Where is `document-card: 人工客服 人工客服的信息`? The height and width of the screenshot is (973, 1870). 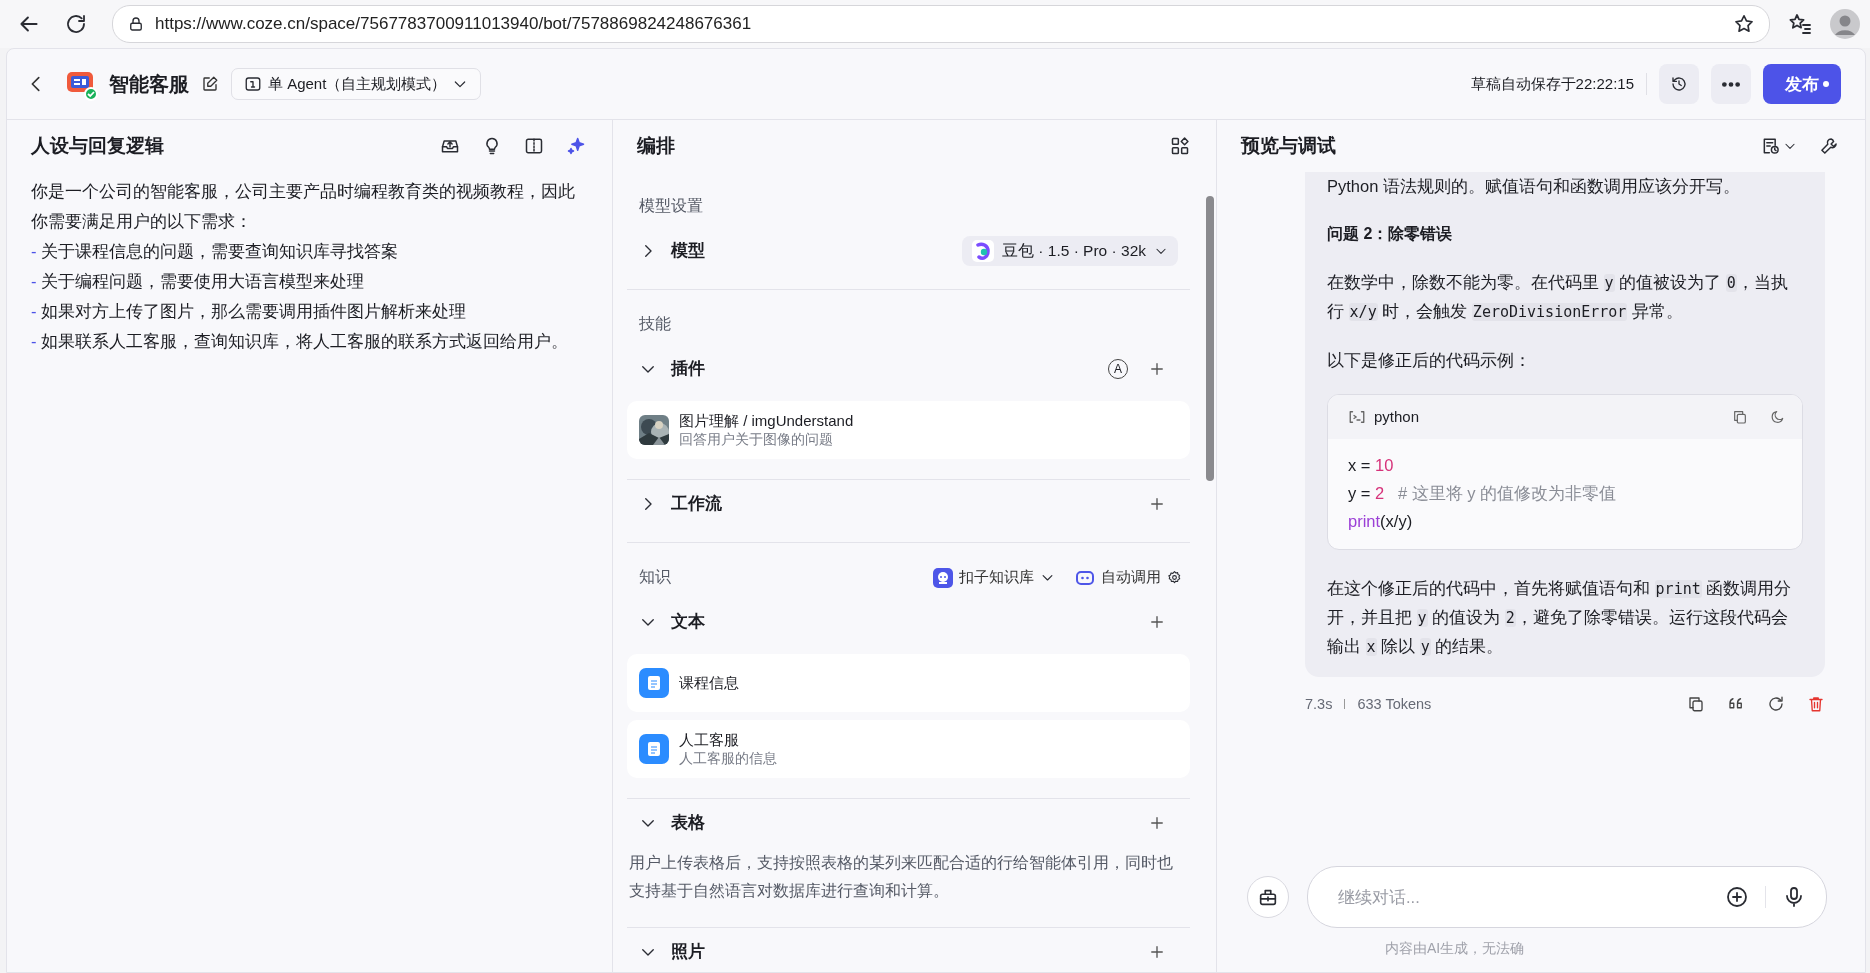
document-card: 人工客服 人工客服的信息 is located at coordinates (908, 749).